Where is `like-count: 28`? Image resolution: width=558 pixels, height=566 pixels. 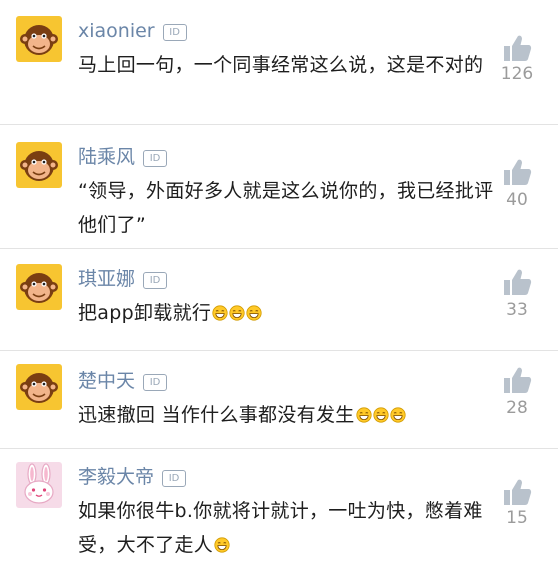 like-count: 28 is located at coordinates (517, 408).